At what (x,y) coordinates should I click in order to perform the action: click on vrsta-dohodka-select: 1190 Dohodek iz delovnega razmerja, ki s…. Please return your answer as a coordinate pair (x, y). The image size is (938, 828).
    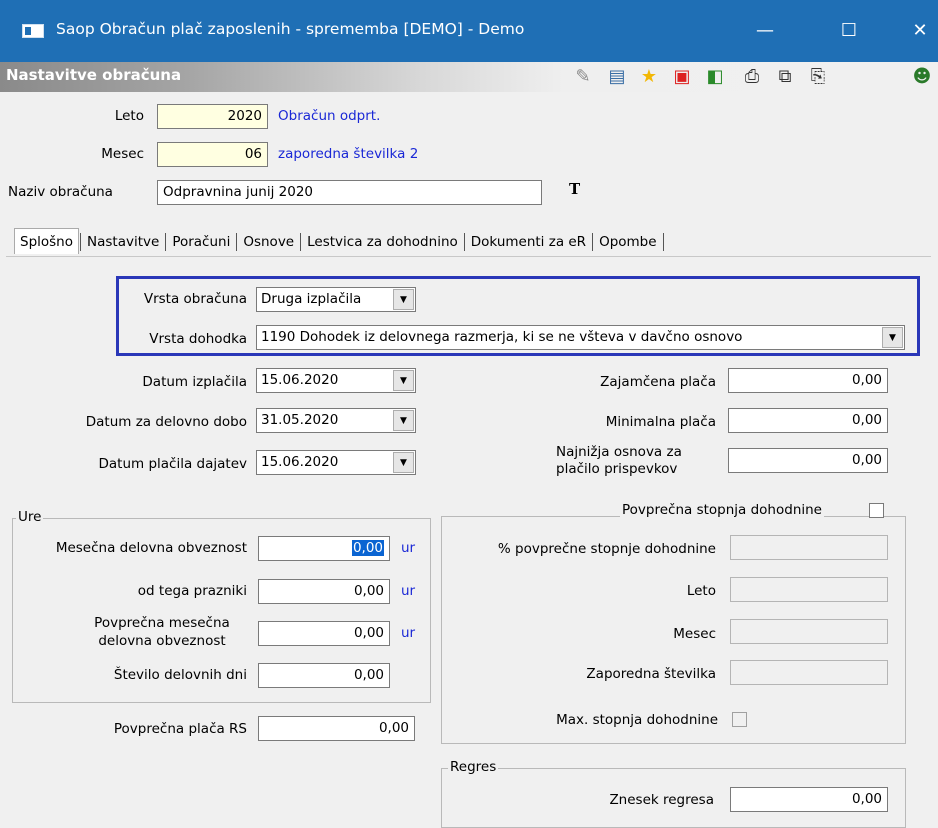
    Looking at the image, I should click on (580, 337).